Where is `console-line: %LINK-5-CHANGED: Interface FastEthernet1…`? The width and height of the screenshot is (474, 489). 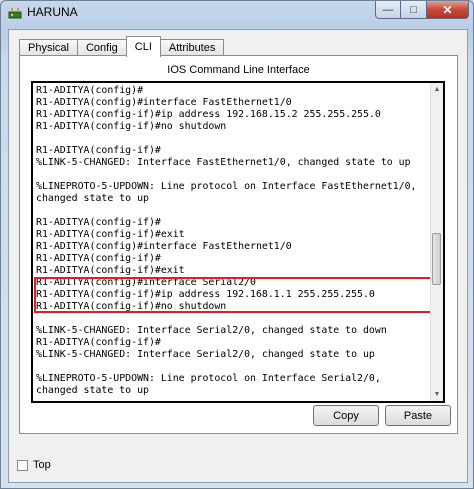 console-line: %LINK-5-CHANGED: Interface FastEthernet1… is located at coordinates (223, 162).